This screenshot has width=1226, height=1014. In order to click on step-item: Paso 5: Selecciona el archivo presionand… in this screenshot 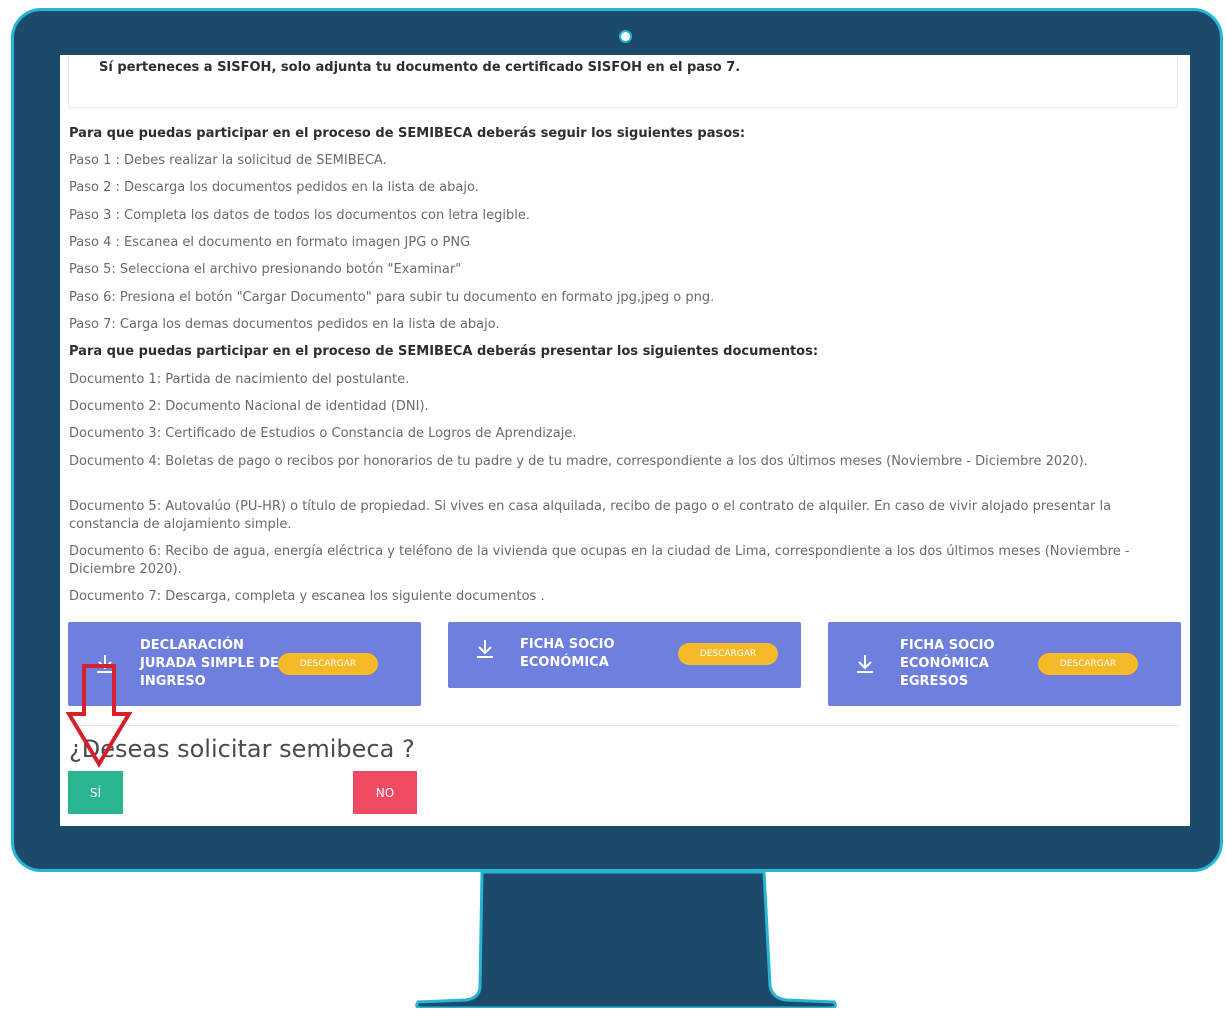, I will do `click(265, 269)`.